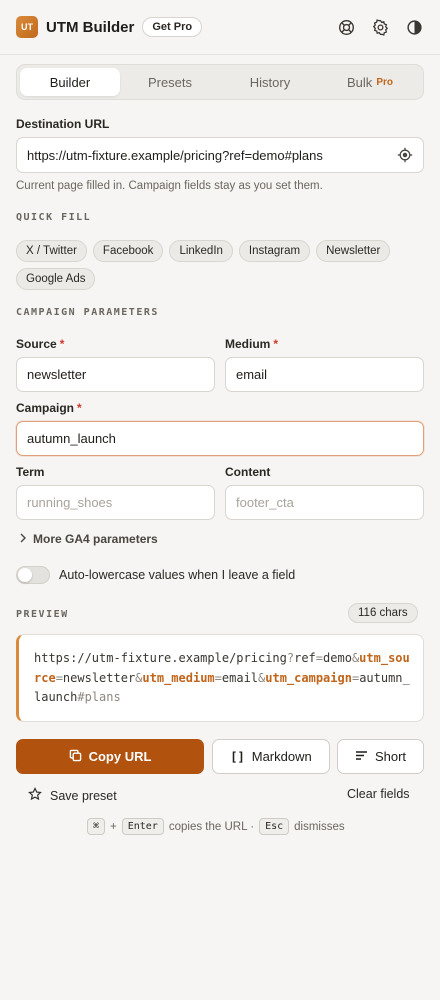 The width and height of the screenshot is (440, 1000). I want to click on brackets-icon: [], so click(237, 756).